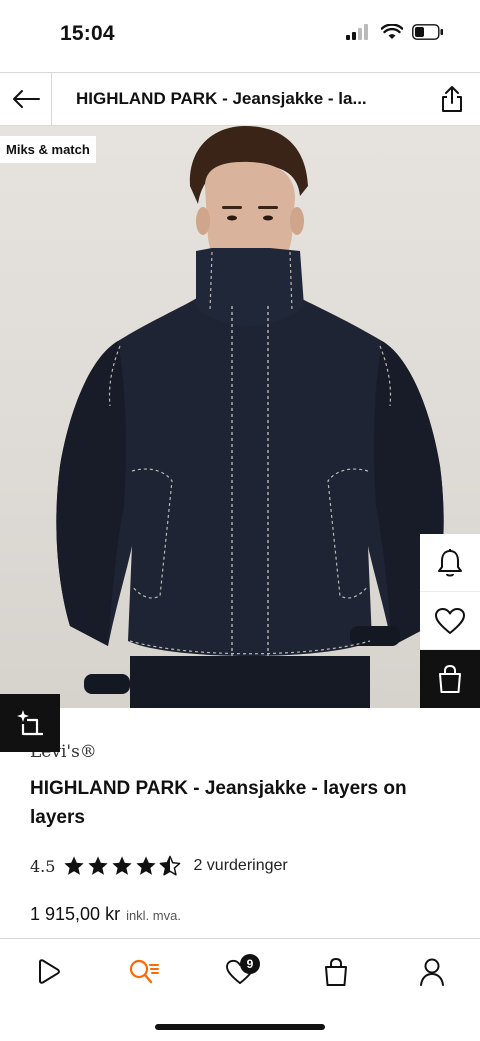 Image resolution: width=480 pixels, height=1041 pixels. Describe the element at coordinates (75, 914) in the screenshot. I see `price-value: 1 915,00 kr` at that location.